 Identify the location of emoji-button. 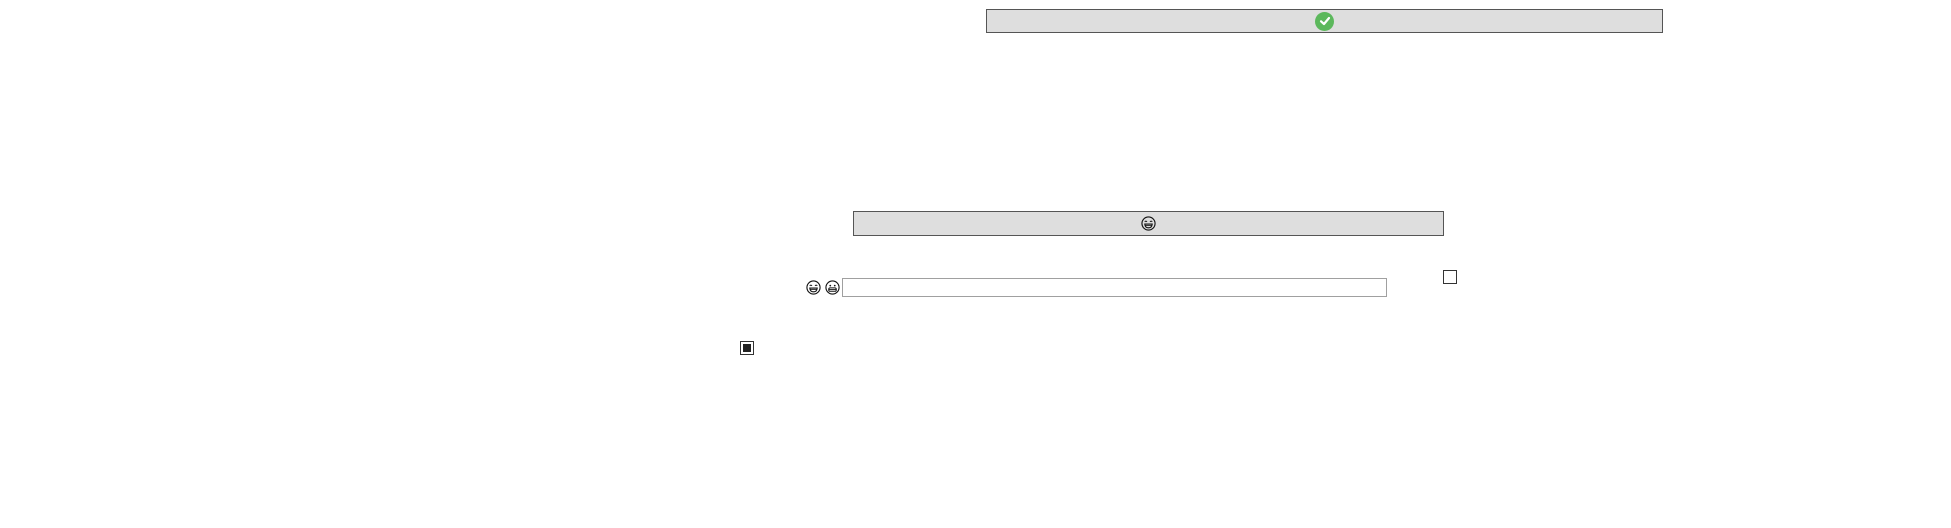
(1148, 223).